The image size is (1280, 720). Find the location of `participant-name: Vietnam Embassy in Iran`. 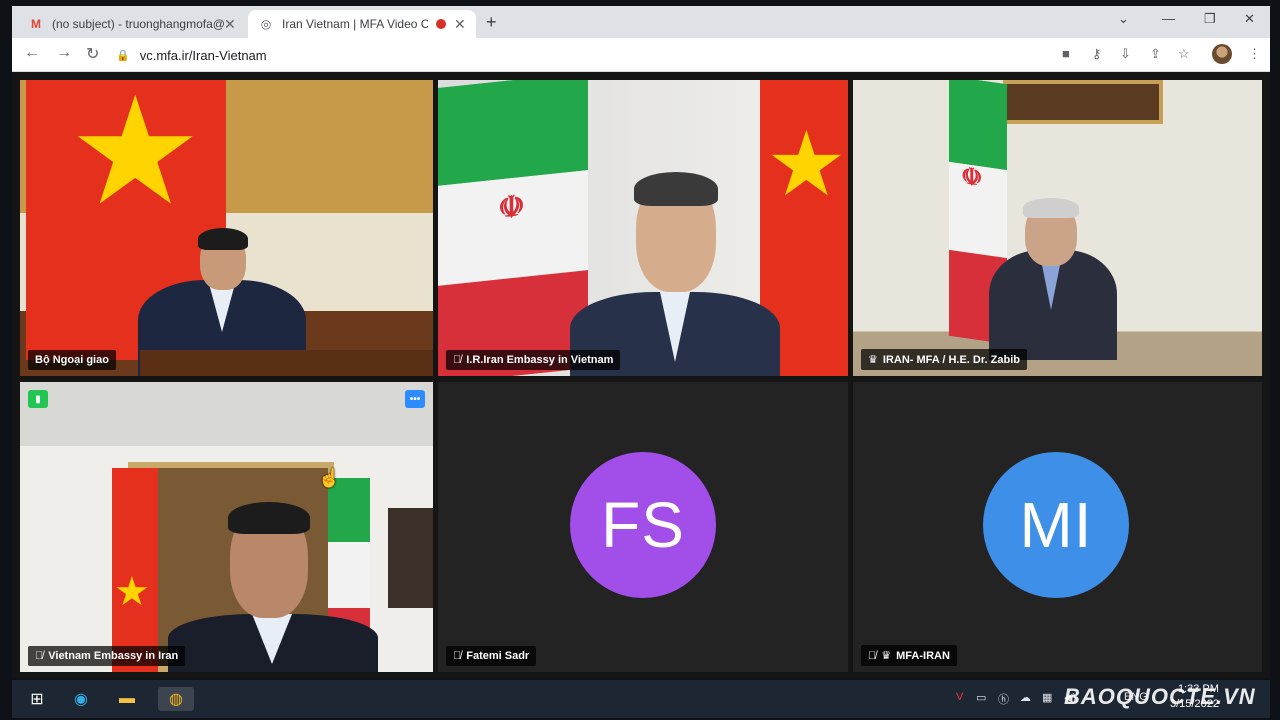

participant-name: Vietnam Embassy in Iran is located at coordinates (113, 656).